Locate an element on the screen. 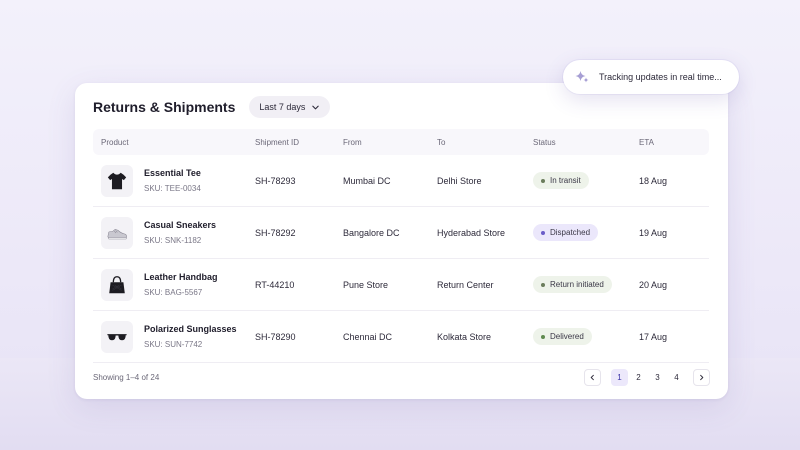 Image resolution: width=800 pixels, height=450 pixels. handbag-icon is located at coordinates (117, 284).